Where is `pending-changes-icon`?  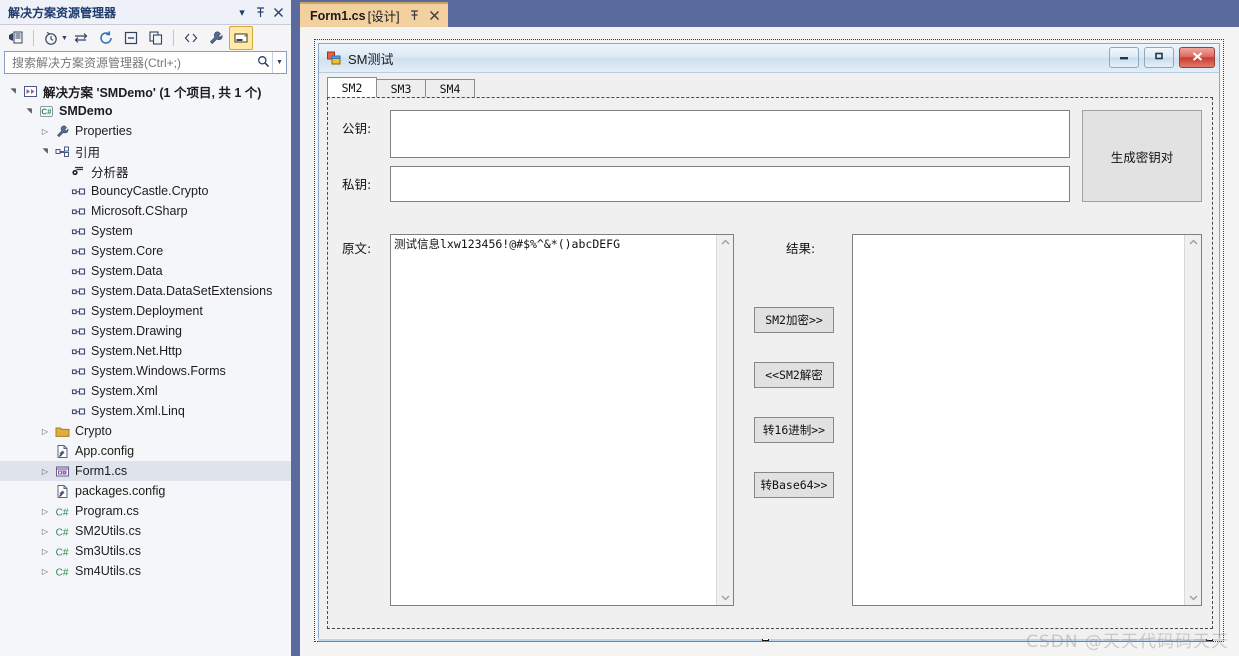
pending-changes-icon is located at coordinates (51, 38).